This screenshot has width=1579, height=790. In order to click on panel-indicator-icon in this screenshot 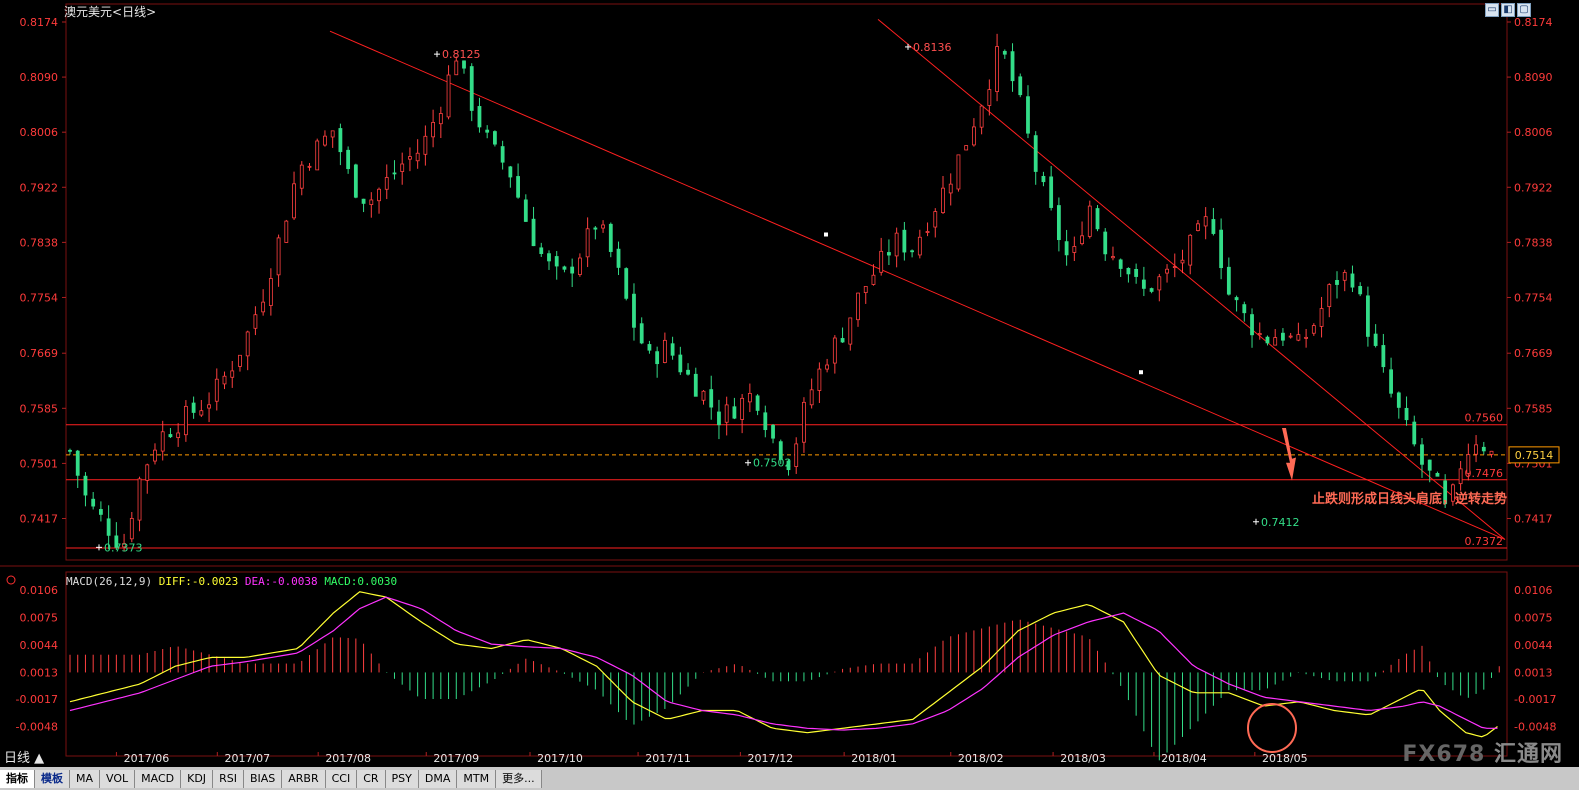, I will do `click(11, 580)`.